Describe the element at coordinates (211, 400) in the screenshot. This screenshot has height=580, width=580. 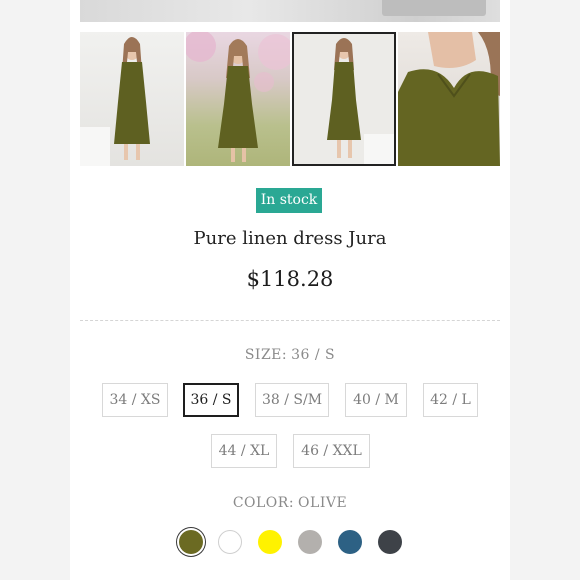
I see `size-option-36-s: 36 / S` at that location.